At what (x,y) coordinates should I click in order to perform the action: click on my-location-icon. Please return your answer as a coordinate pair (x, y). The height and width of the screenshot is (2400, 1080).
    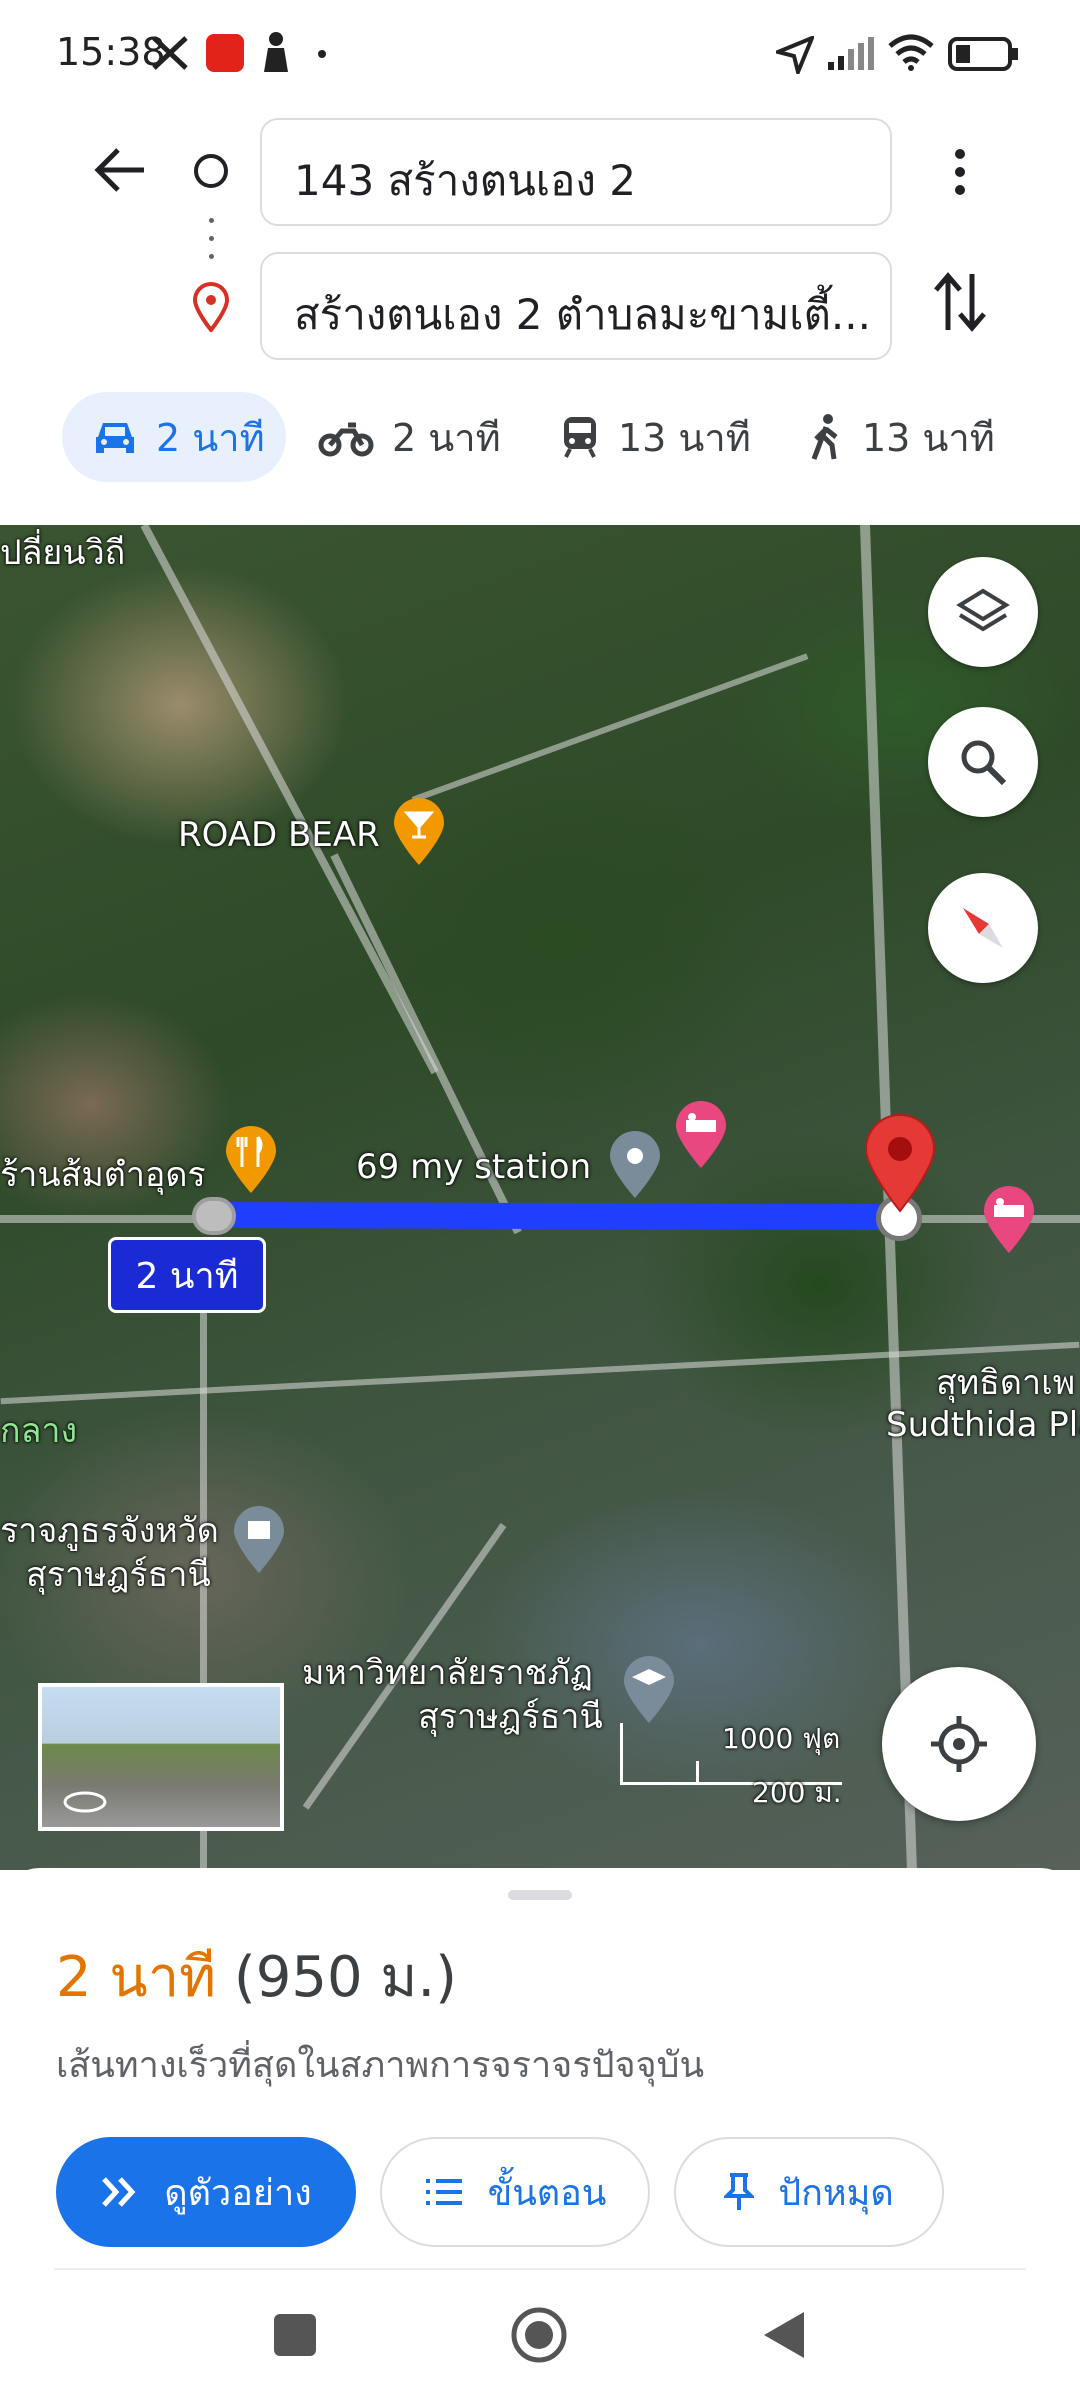
    Looking at the image, I should click on (959, 1744).